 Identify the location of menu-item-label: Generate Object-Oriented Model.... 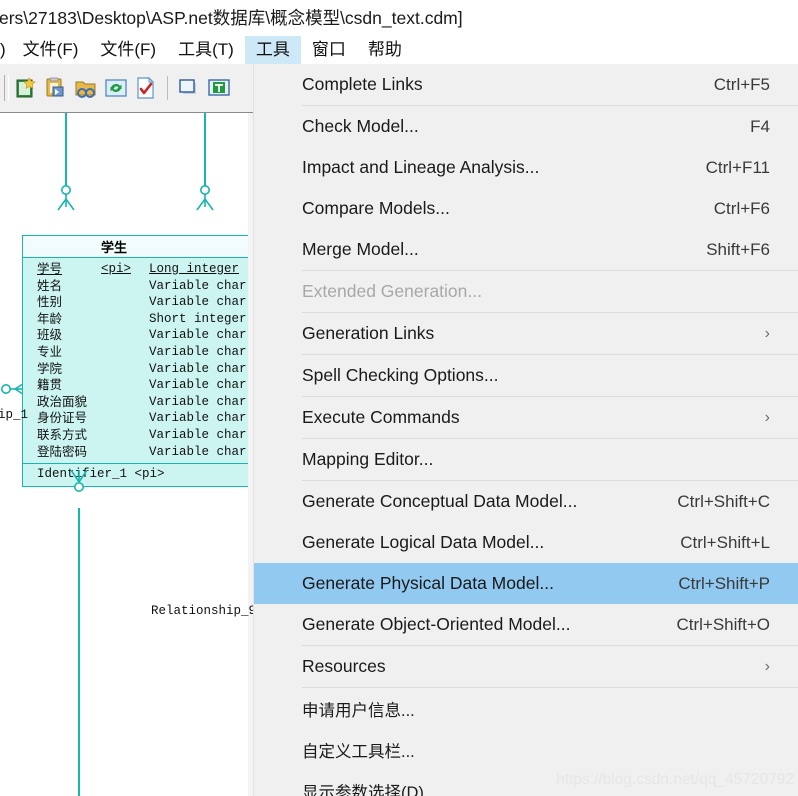
(436, 624).